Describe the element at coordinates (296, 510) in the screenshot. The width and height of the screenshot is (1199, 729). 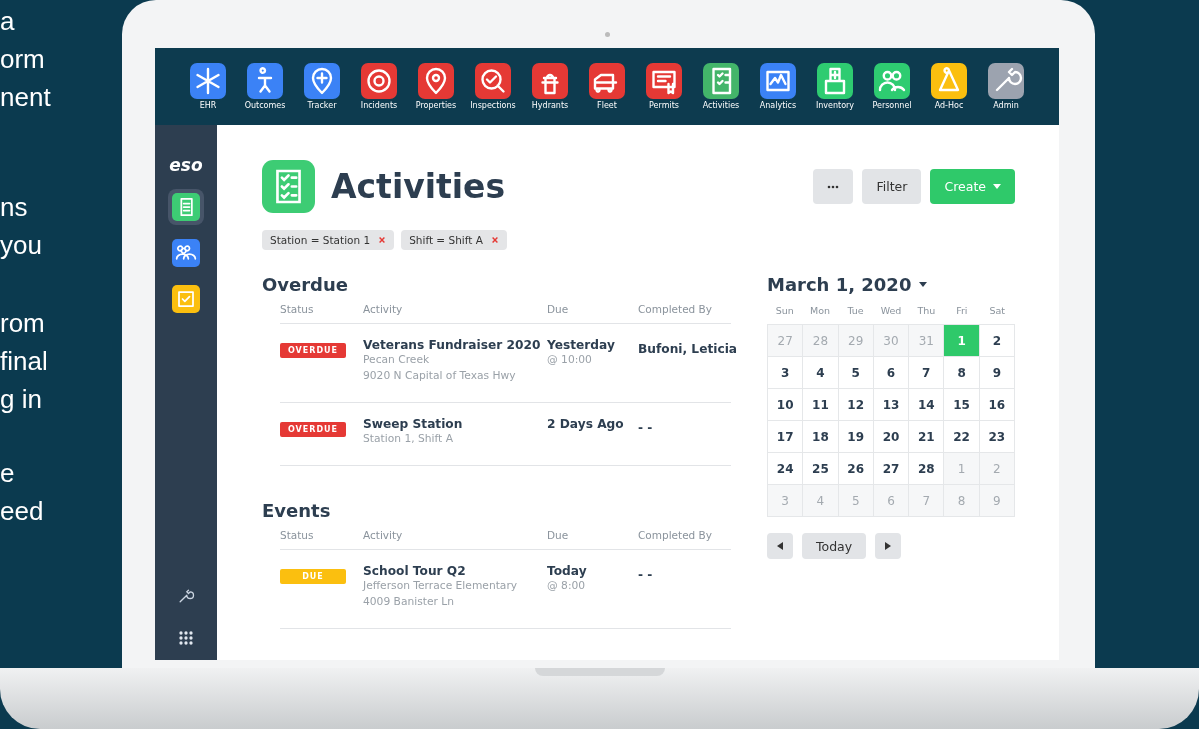
I see `section-title: Events` at that location.